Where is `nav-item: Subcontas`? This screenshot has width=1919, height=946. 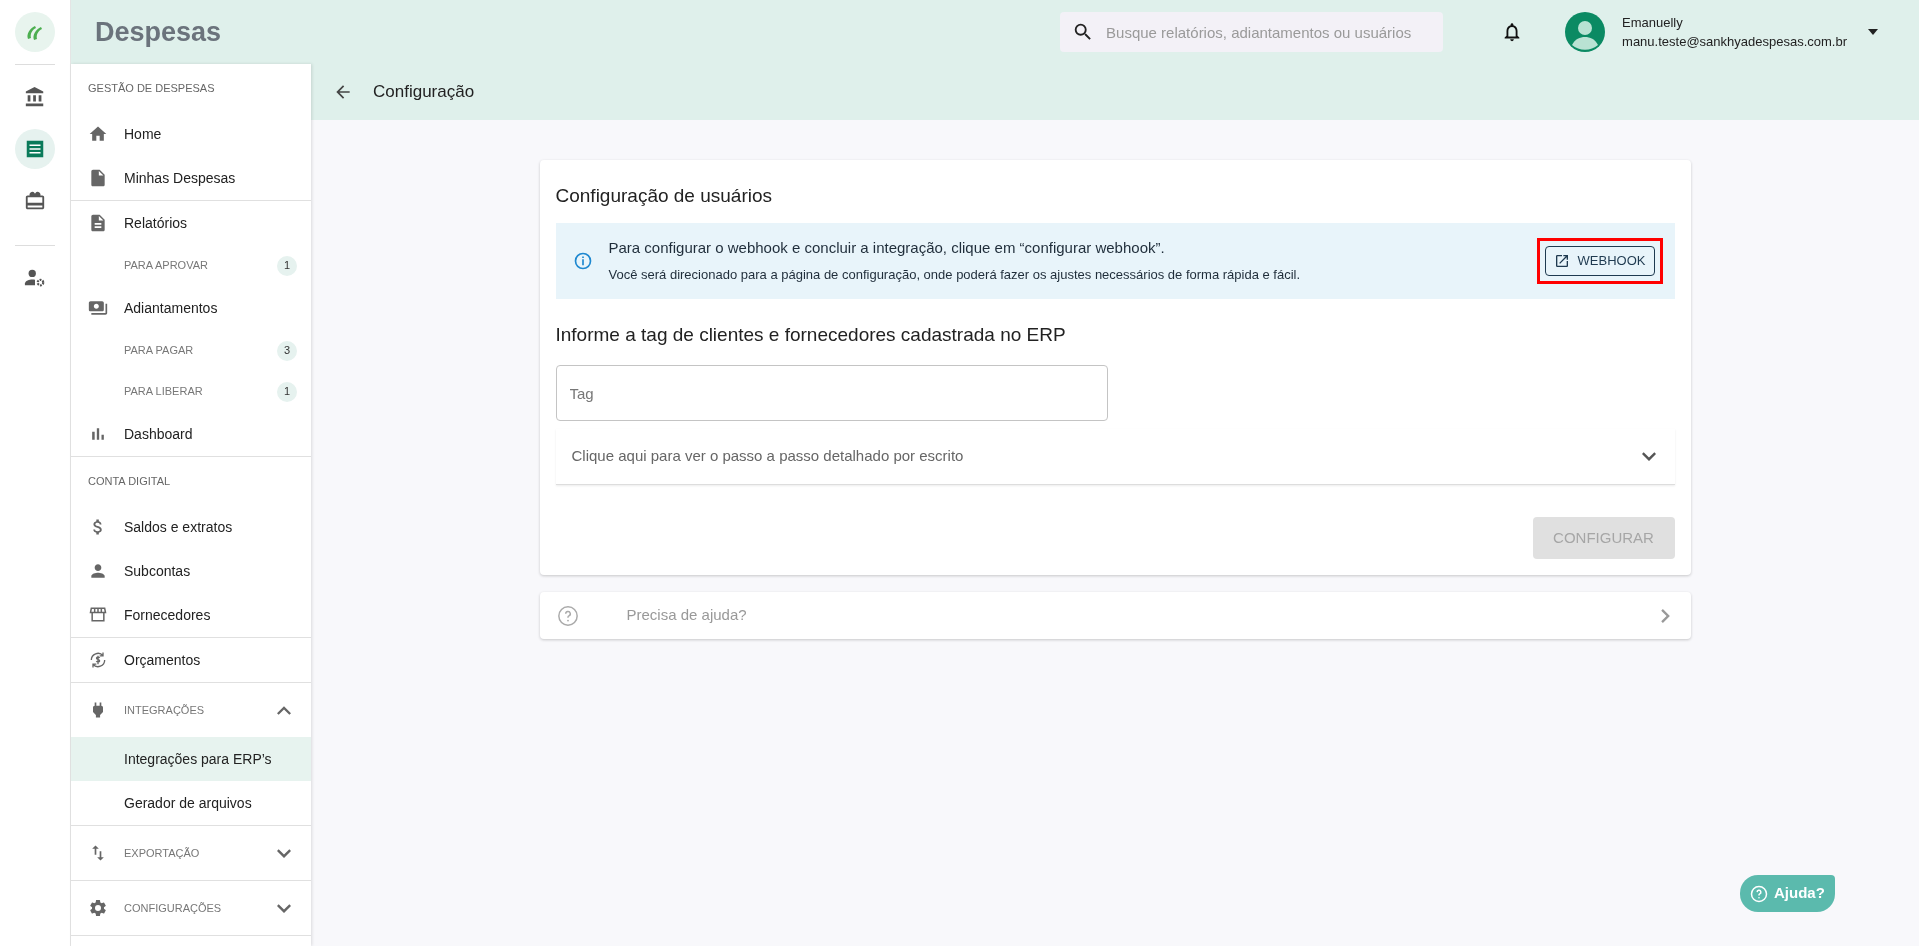 nav-item: Subcontas is located at coordinates (191, 571).